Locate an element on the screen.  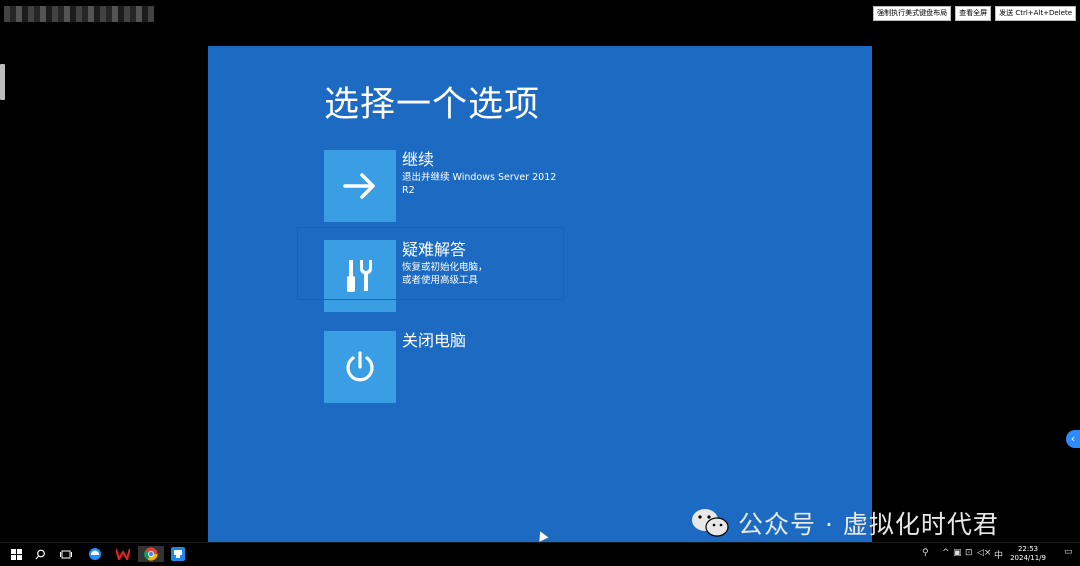
clock-date: 2024/11/9 is located at coordinates (1028, 558).